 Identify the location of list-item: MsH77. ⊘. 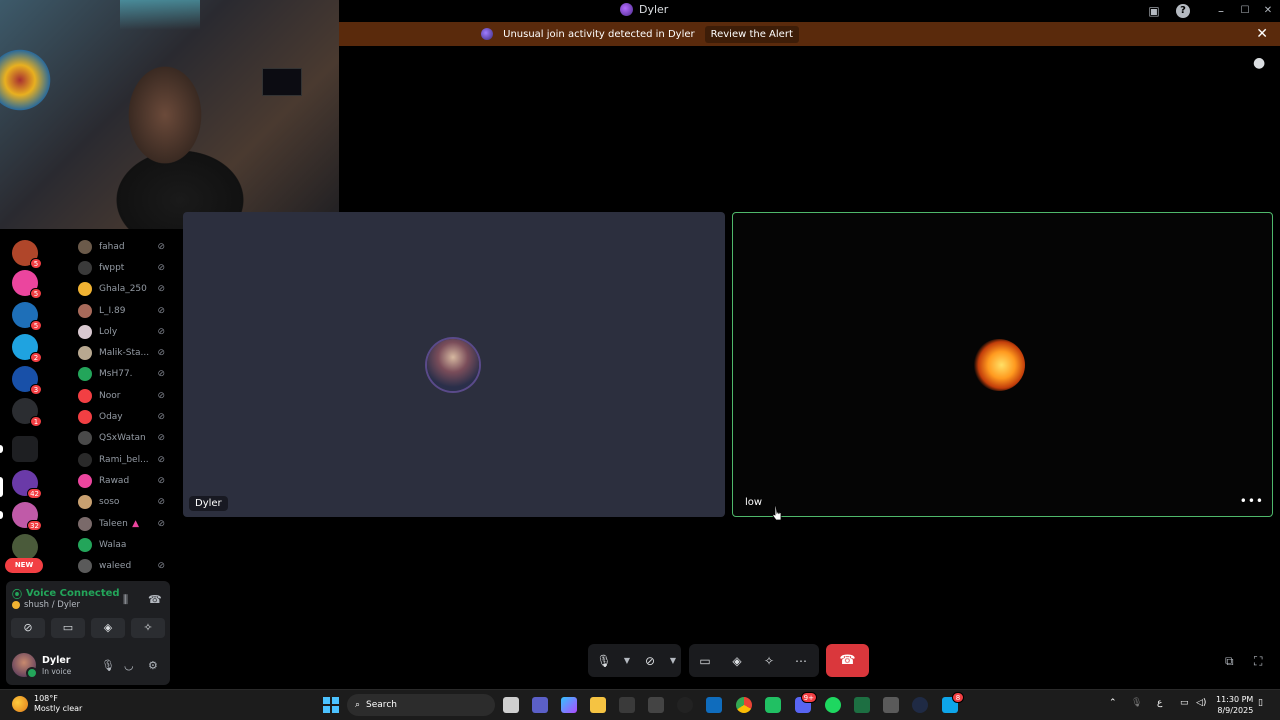
(122, 374).